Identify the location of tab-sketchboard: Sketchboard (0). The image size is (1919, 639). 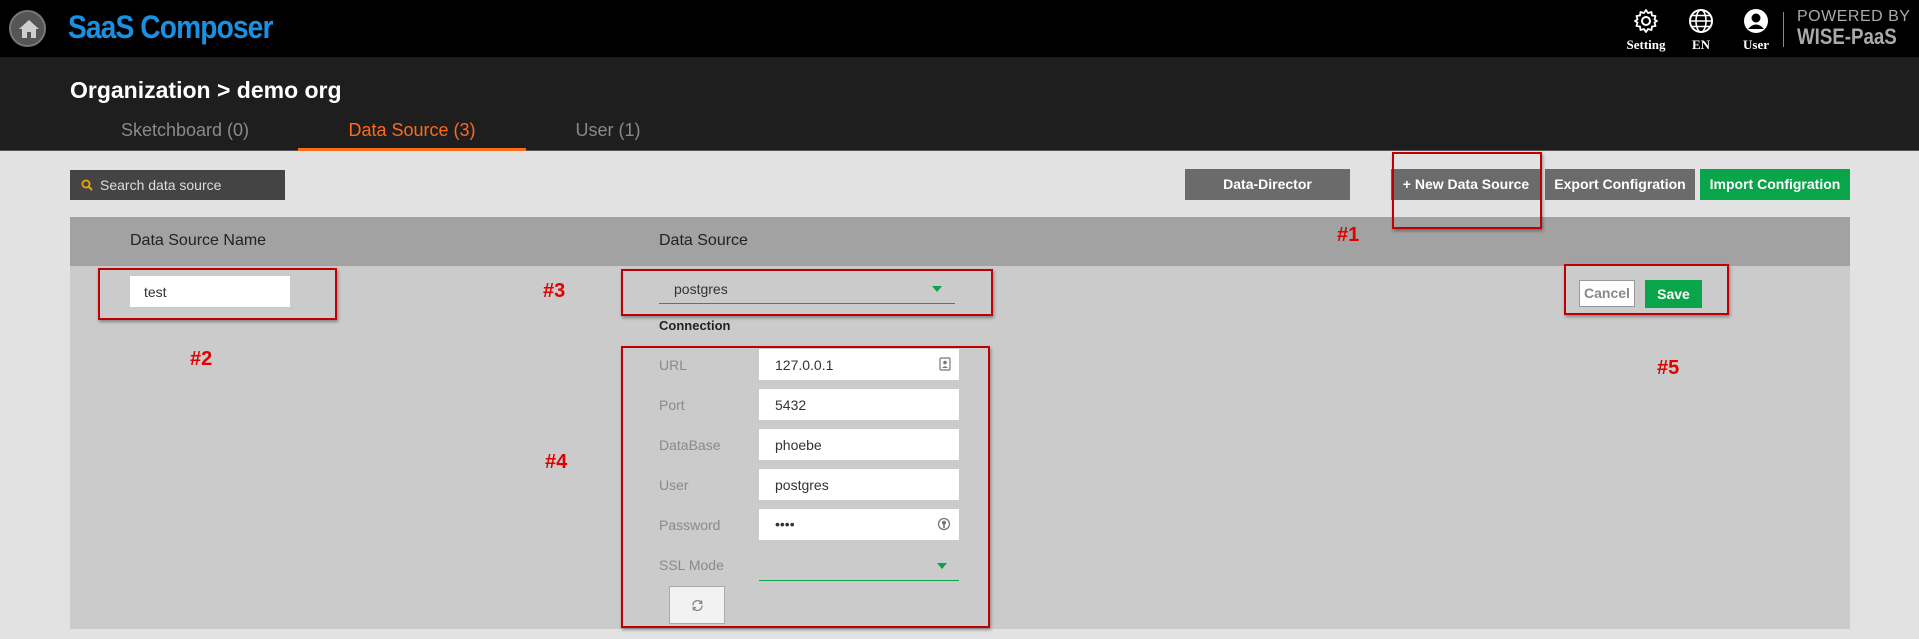
(185, 135).